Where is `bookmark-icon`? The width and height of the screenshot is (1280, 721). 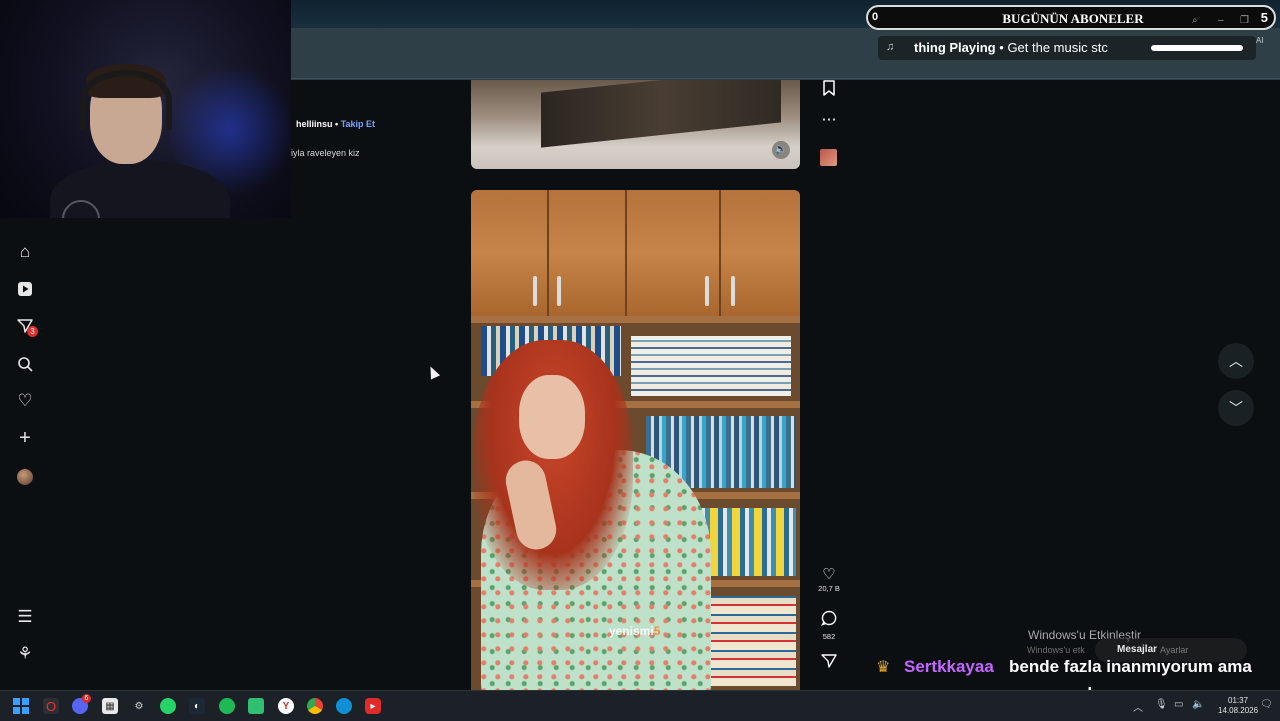 bookmark-icon is located at coordinates (829, 90).